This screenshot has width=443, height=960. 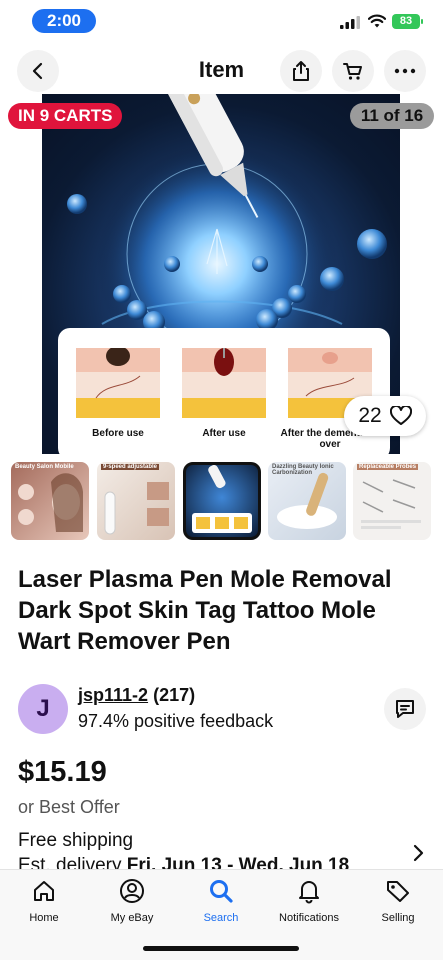 What do you see at coordinates (407, 21) in the screenshot?
I see `battery-indicator: 83` at bounding box center [407, 21].